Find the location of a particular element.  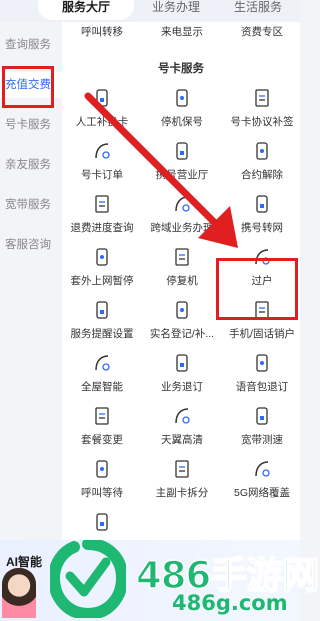

service-item: 宽带测速 is located at coordinates (262, 431).